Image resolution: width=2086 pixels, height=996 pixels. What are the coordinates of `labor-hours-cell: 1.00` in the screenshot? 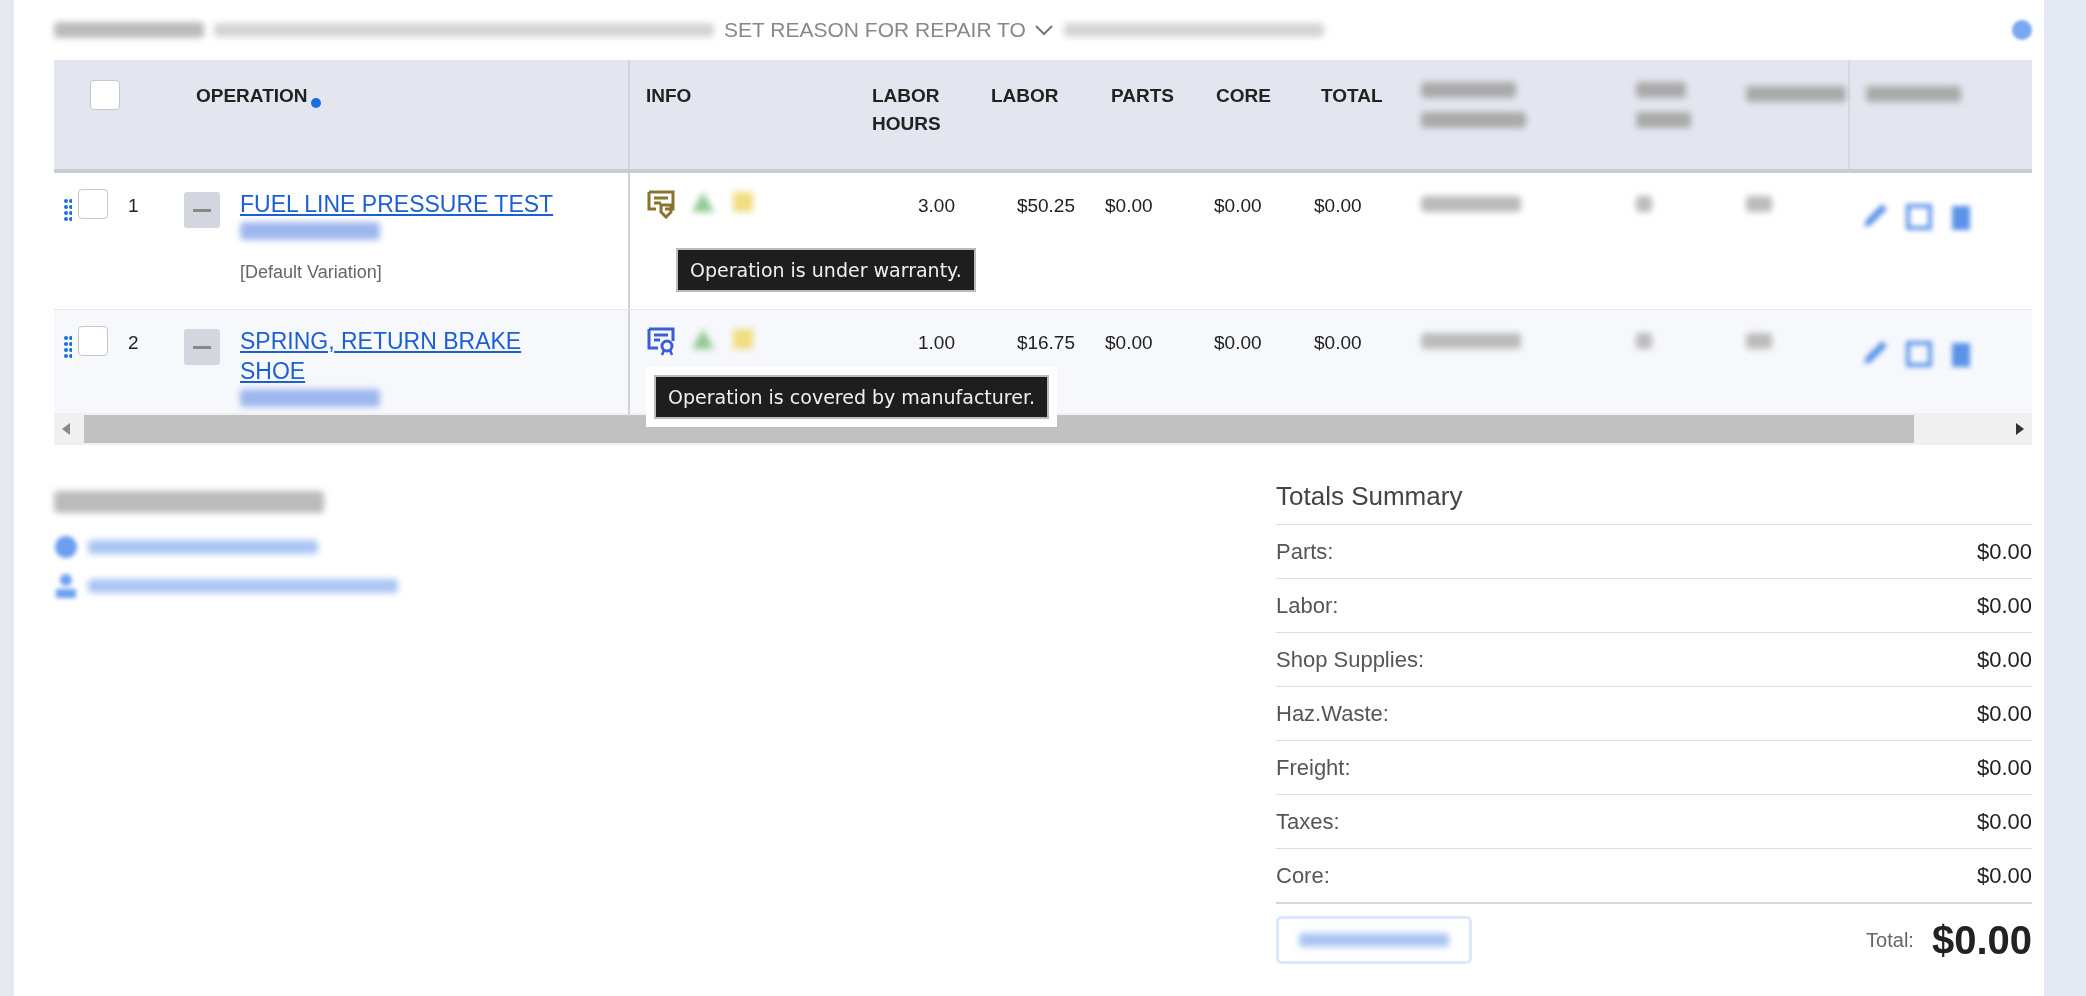 It's located at (936, 342).